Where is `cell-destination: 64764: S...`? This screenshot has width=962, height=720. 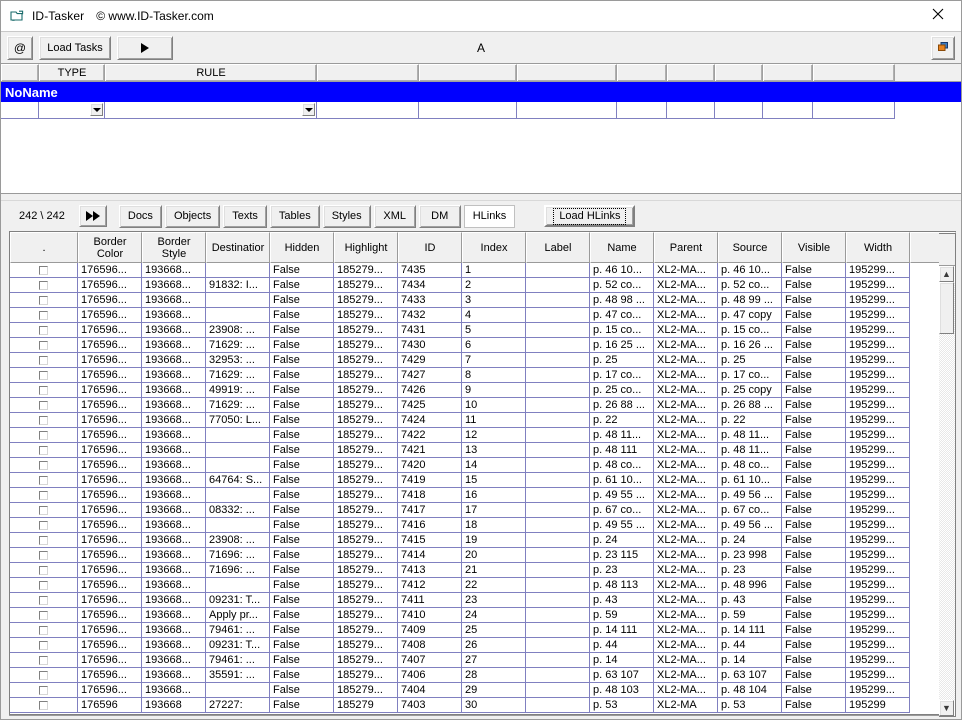 cell-destination: 64764: S... is located at coordinates (238, 480).